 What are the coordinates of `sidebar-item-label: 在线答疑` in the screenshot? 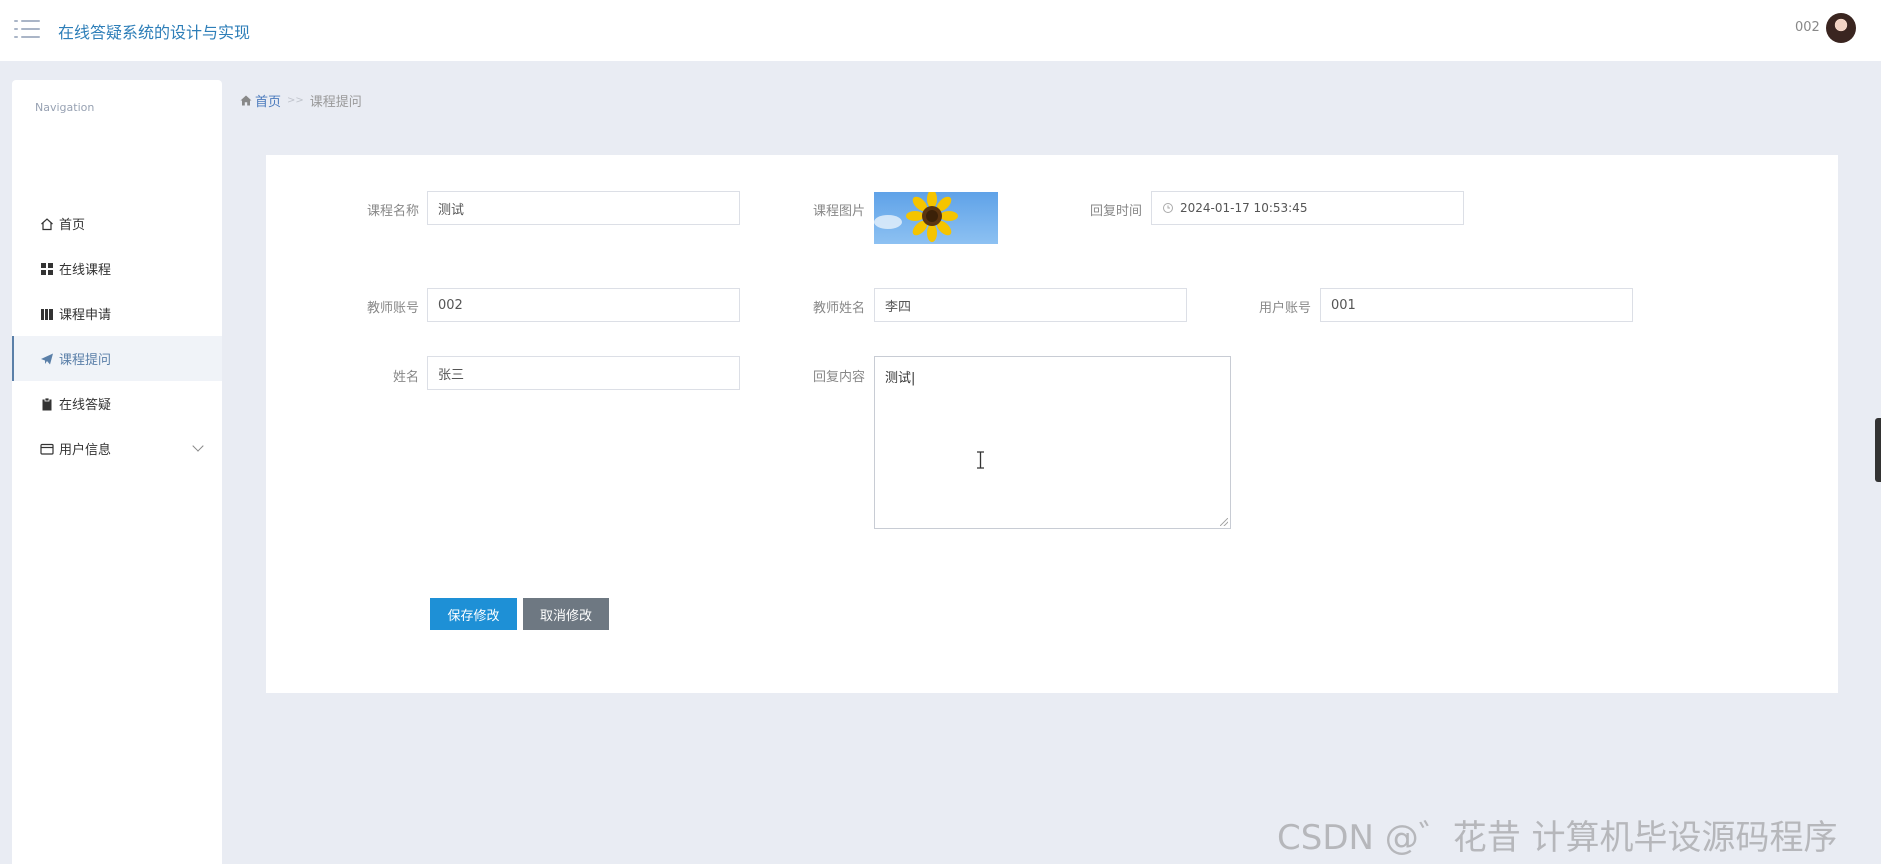 It's located at (85, 405).